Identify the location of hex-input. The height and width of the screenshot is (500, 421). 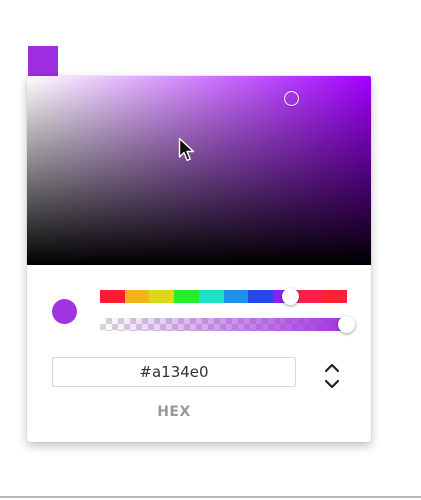
(174, 372).